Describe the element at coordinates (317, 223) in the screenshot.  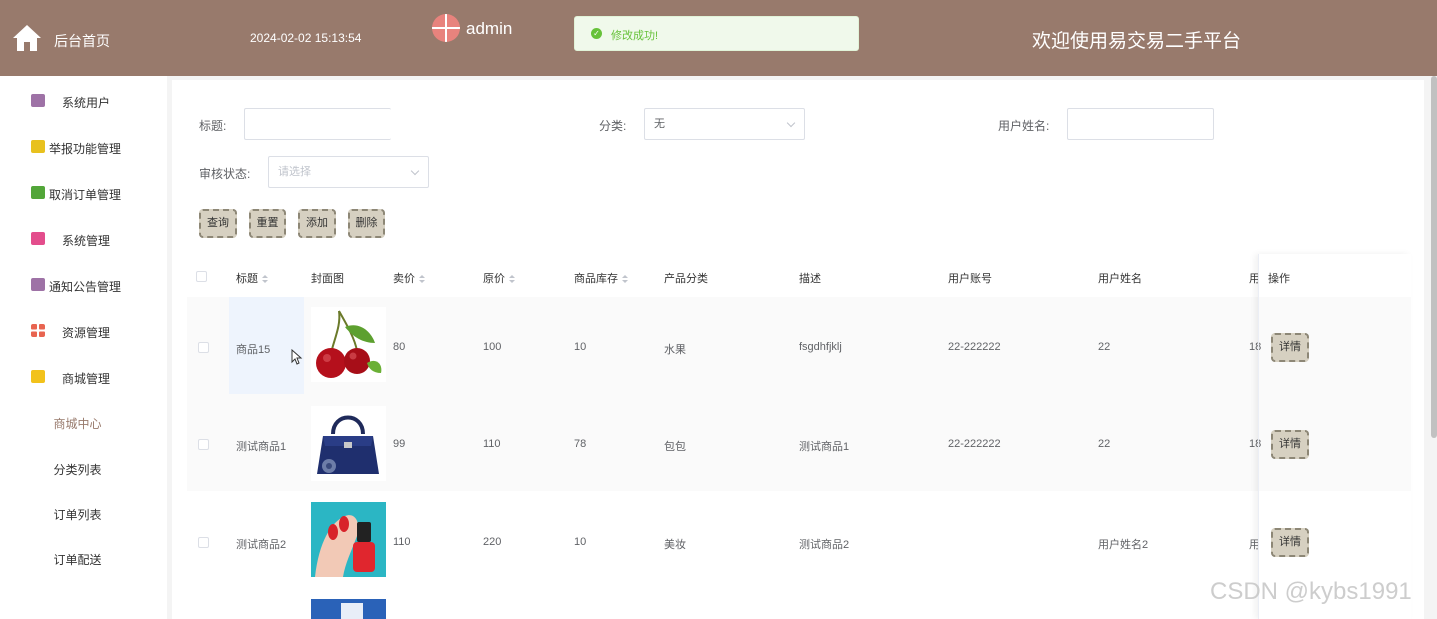
I see `add-button: 添加` at that location.